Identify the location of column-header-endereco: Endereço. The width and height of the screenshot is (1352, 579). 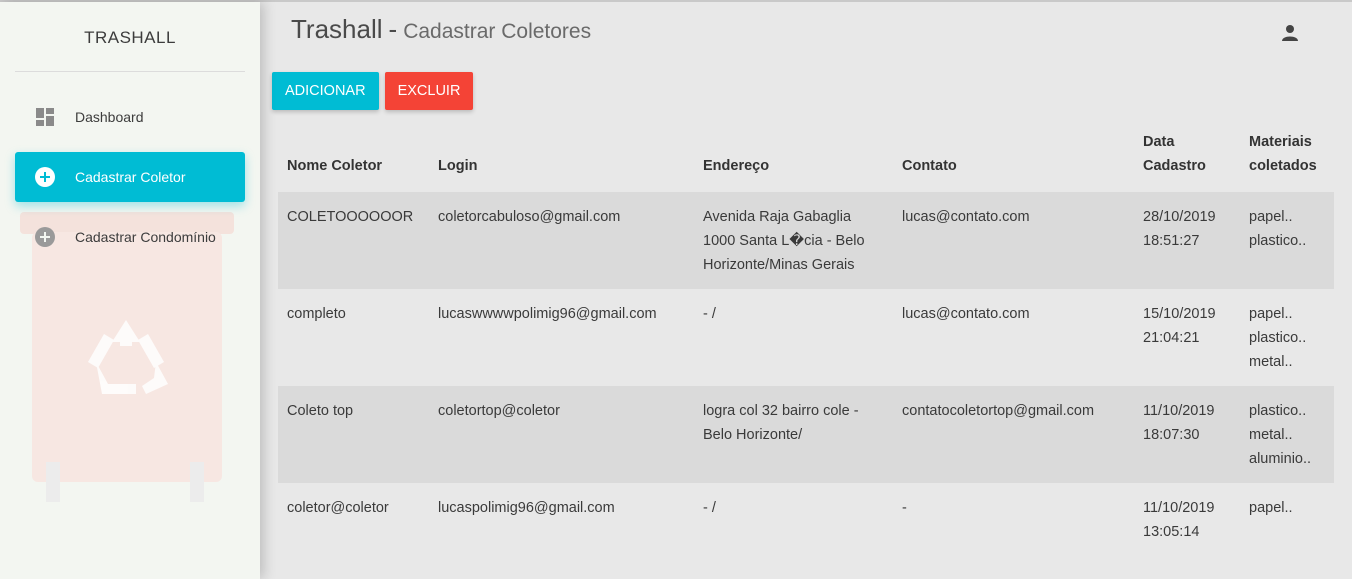
(793, 159).